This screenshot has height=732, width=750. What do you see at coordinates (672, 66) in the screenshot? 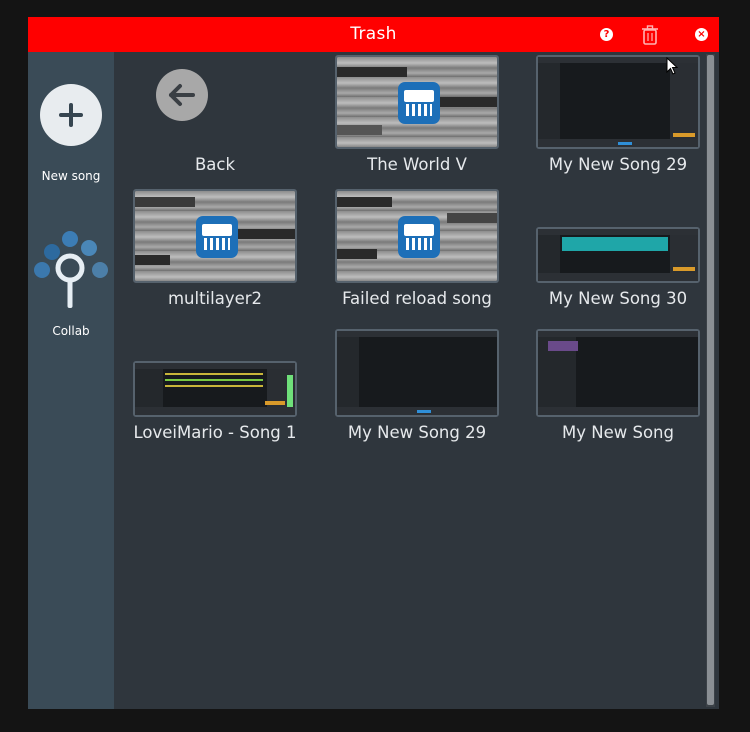
I see `mouse-cursor-icon` at bounding box center [672, 66].